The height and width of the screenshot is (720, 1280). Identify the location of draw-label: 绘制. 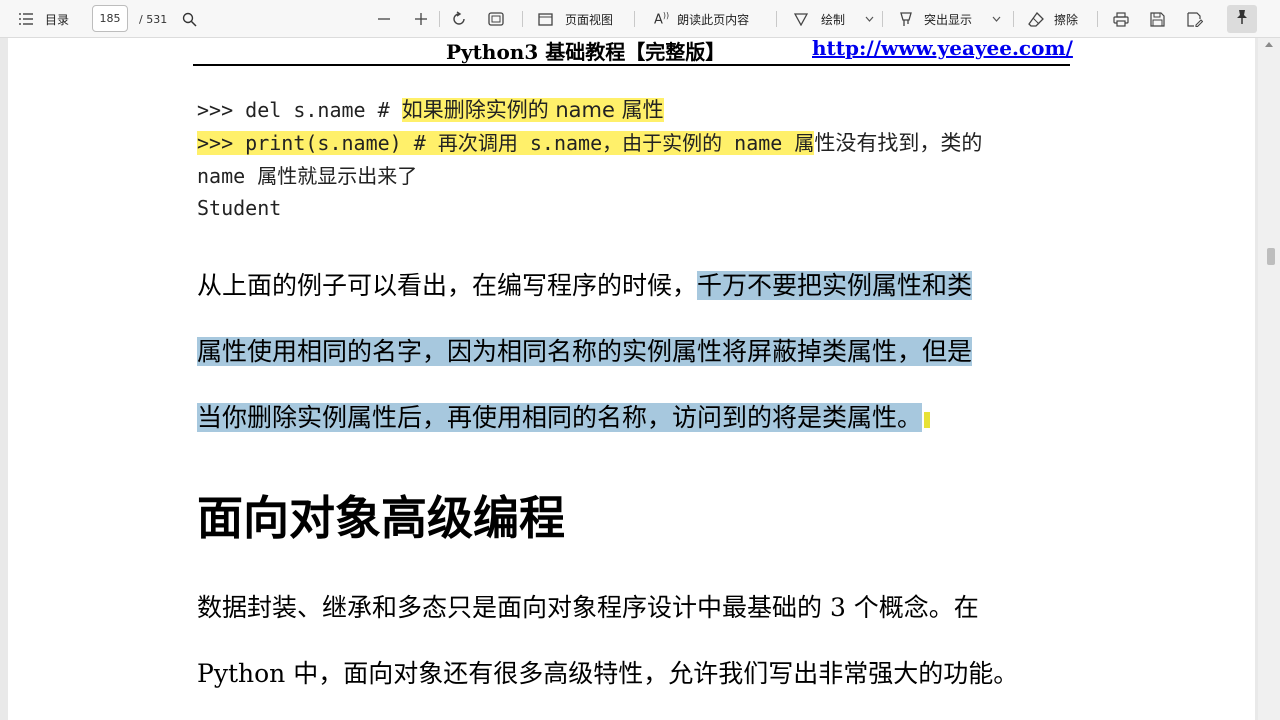
(833, 19).